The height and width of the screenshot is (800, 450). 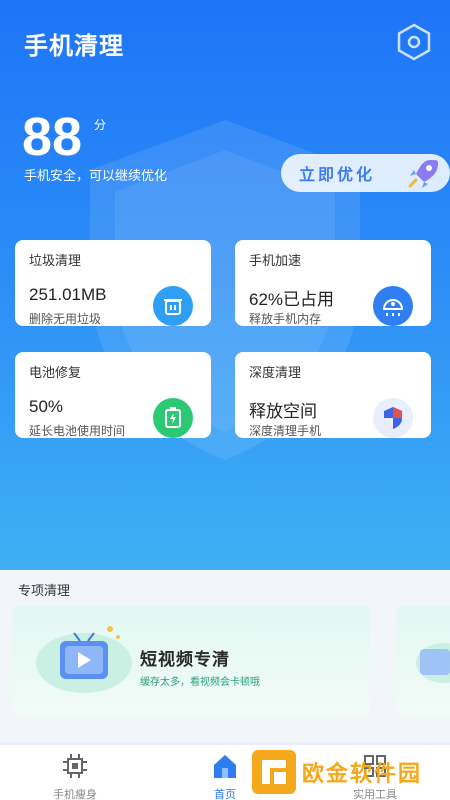 I want to click on special-card-next, so click(x=423, y=661).